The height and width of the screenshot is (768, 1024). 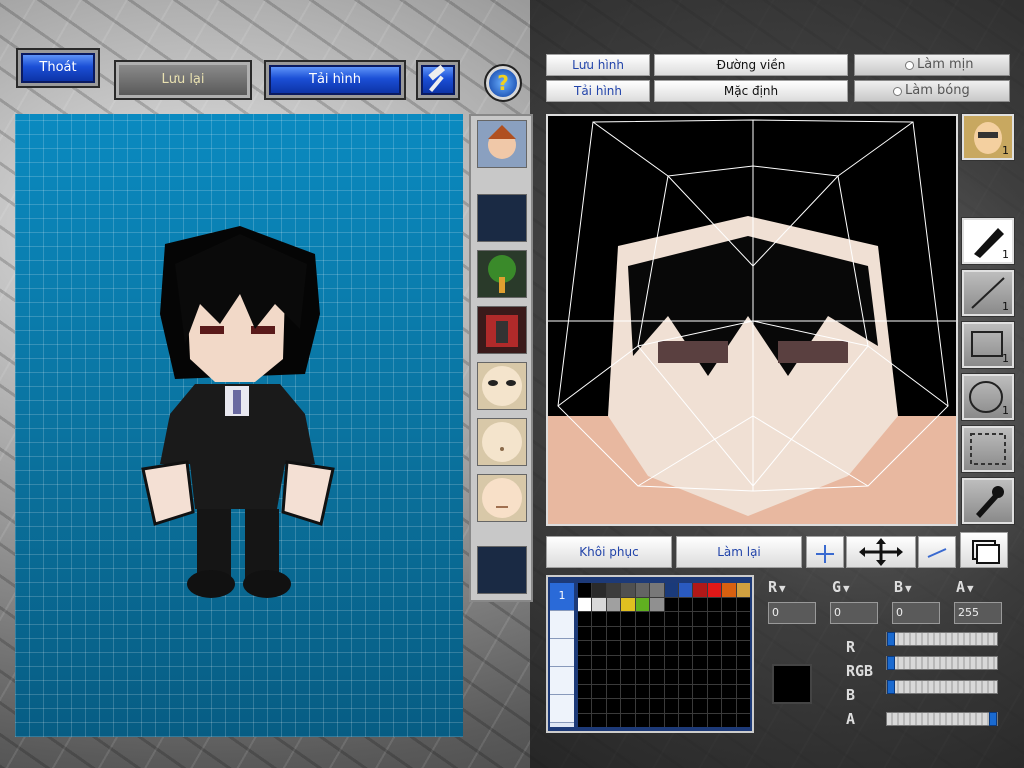 What do you see at coordinates (739, 552) in the screenshot?
I see `redo-button: Làm lại` at bounding box center [739, 552].